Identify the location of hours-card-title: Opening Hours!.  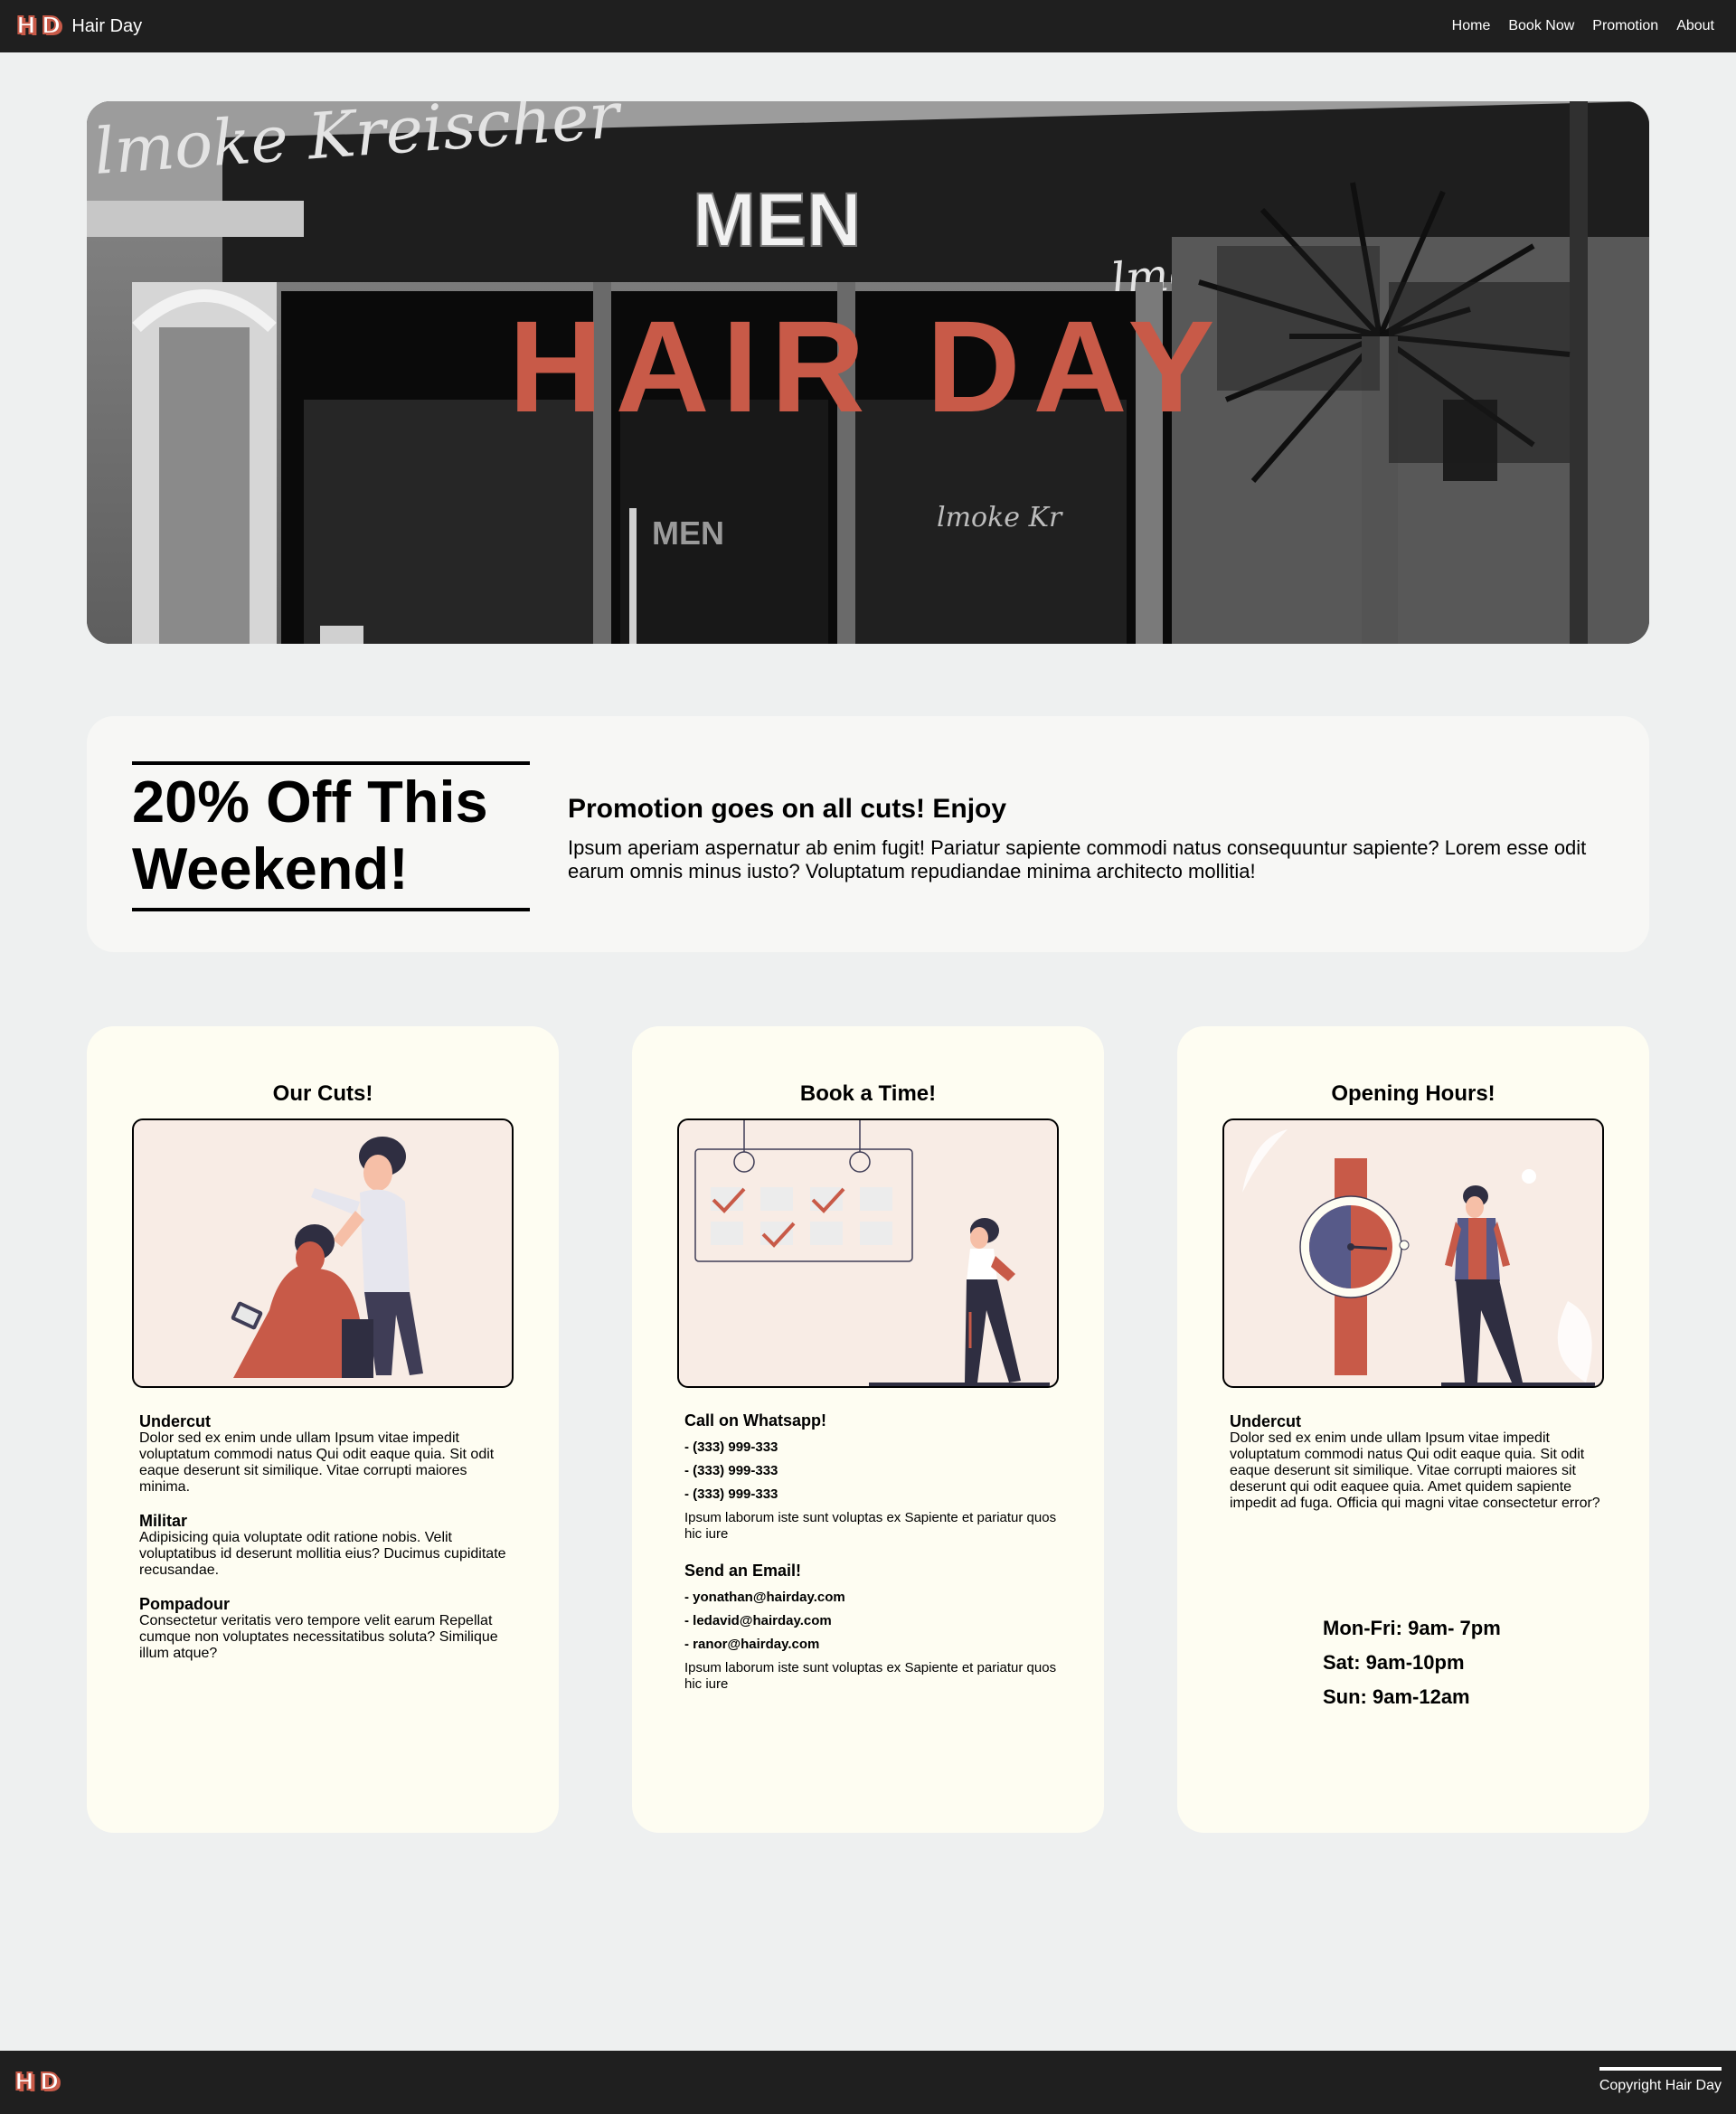
(1413, 1094).